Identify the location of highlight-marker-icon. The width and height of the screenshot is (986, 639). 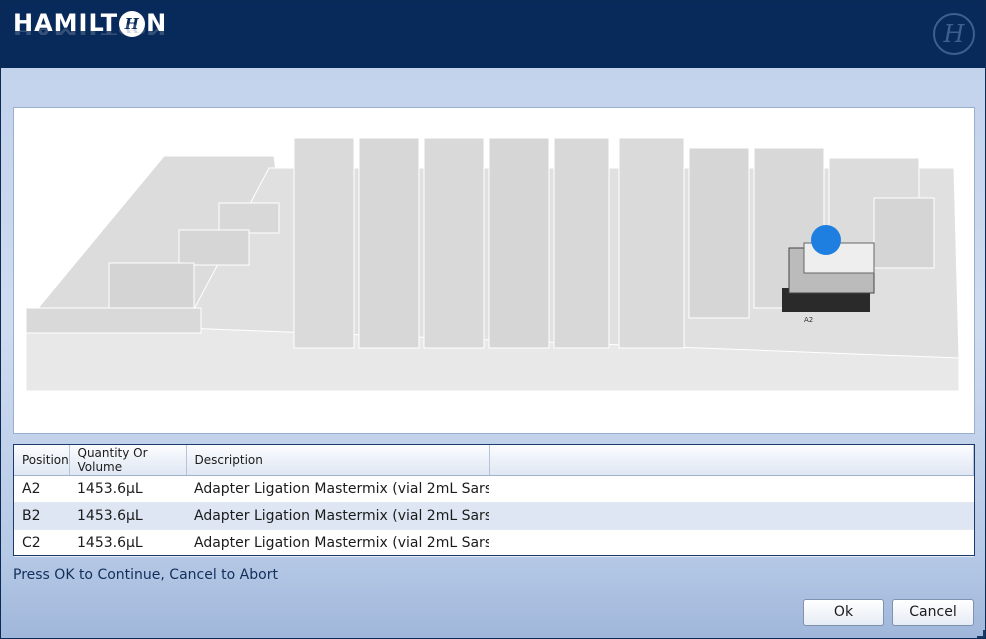
(826, 240).